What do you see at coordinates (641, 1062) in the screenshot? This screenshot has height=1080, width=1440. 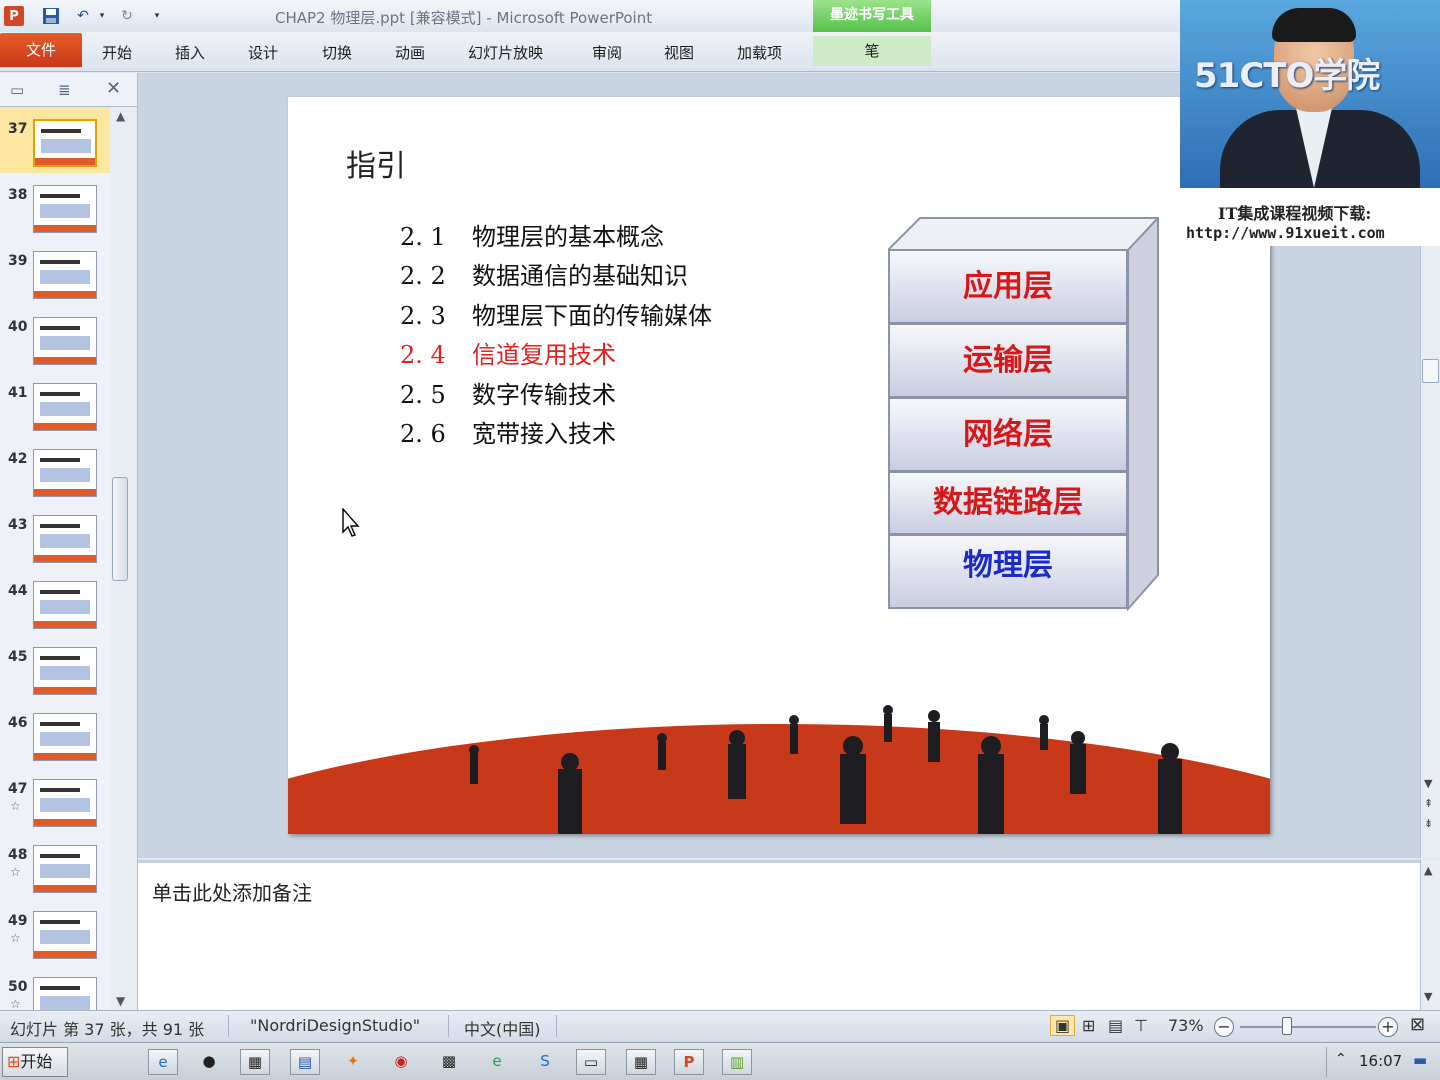 I see `calculator-icon: ▦` at bounding box center [641, 1062].